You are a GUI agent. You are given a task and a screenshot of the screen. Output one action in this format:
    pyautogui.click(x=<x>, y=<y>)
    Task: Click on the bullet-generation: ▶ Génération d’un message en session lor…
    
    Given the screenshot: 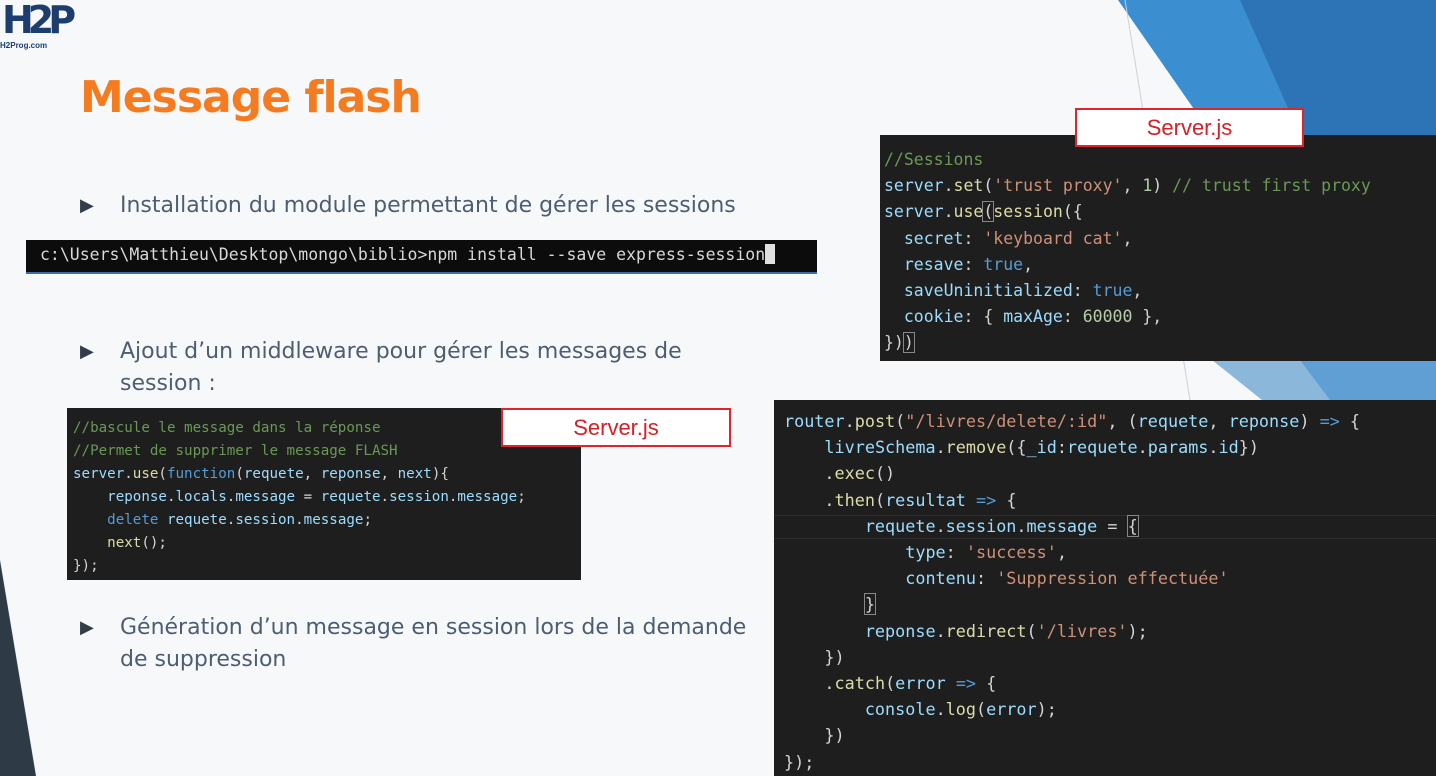 What is the action you would take?
    pyautogui.click(x=413, y=644)
    